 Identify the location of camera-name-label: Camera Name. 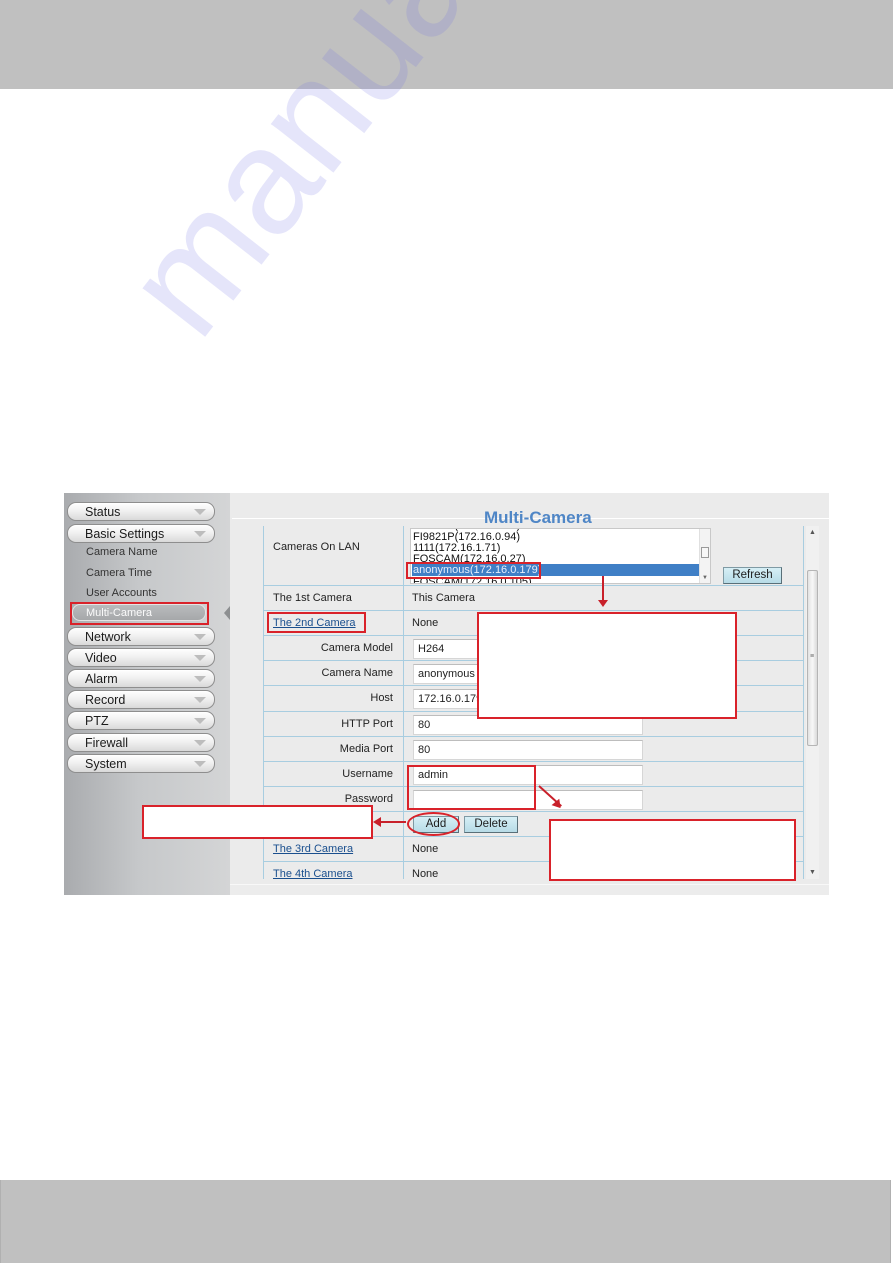
(357, 673).